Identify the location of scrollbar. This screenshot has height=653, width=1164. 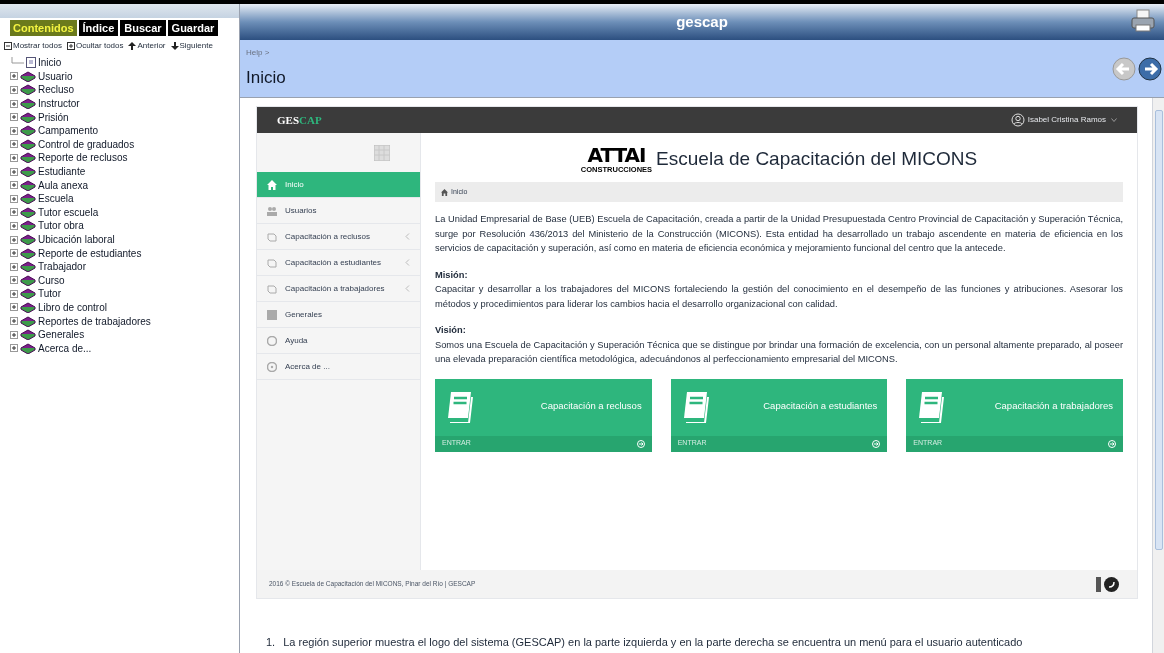
(1158, 375).